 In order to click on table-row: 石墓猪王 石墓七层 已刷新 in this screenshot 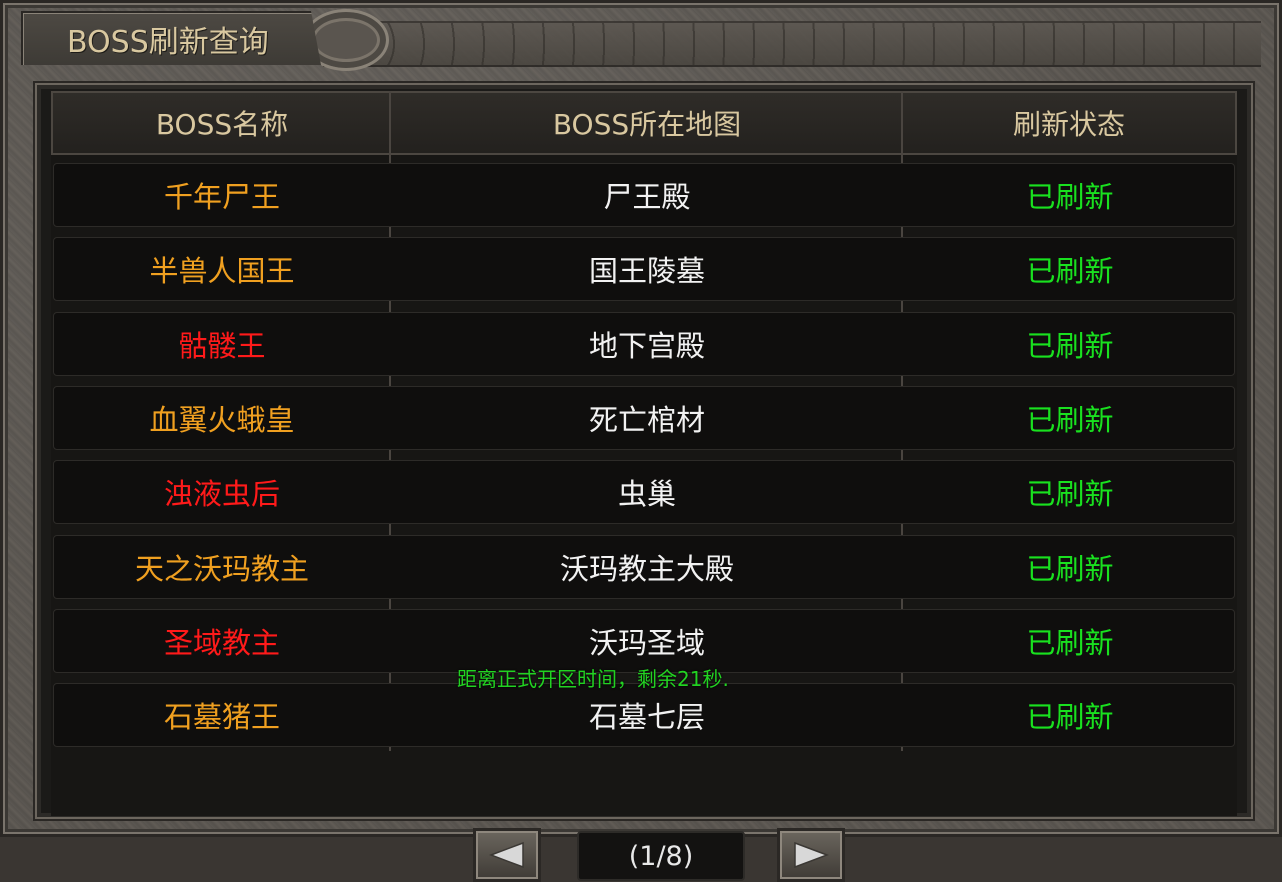, I will do `click(644, 715)`.